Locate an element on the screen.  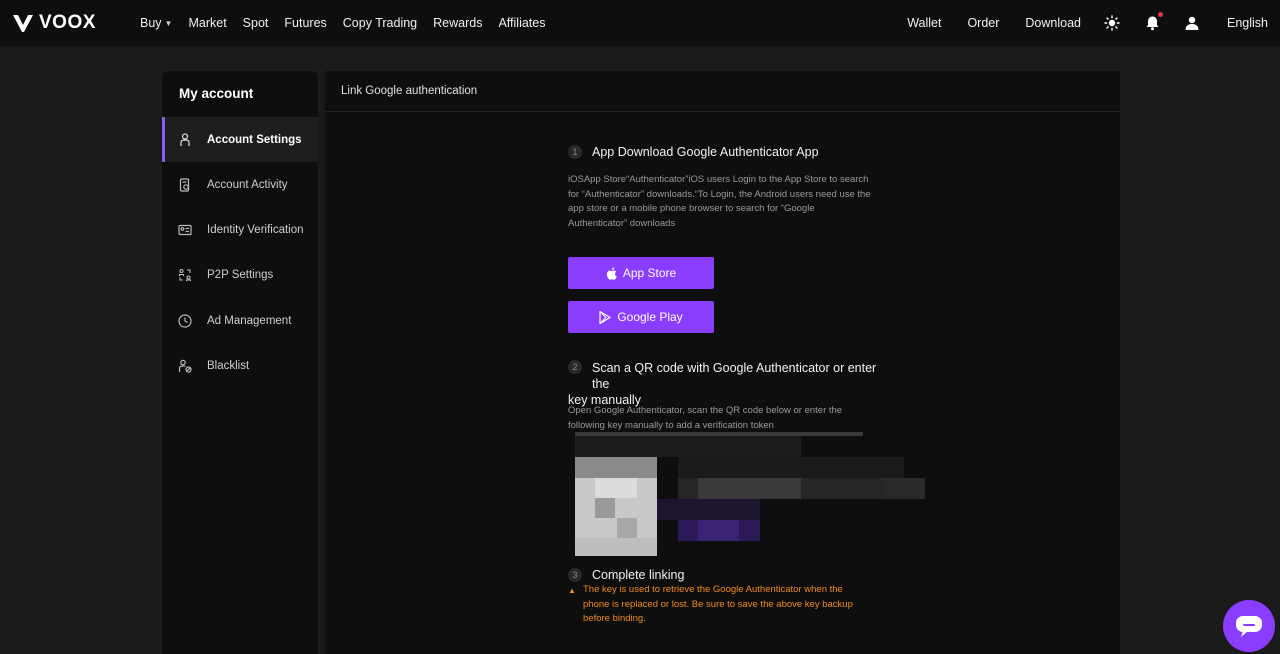
sun-icon is located at coordinates (1112, 23).